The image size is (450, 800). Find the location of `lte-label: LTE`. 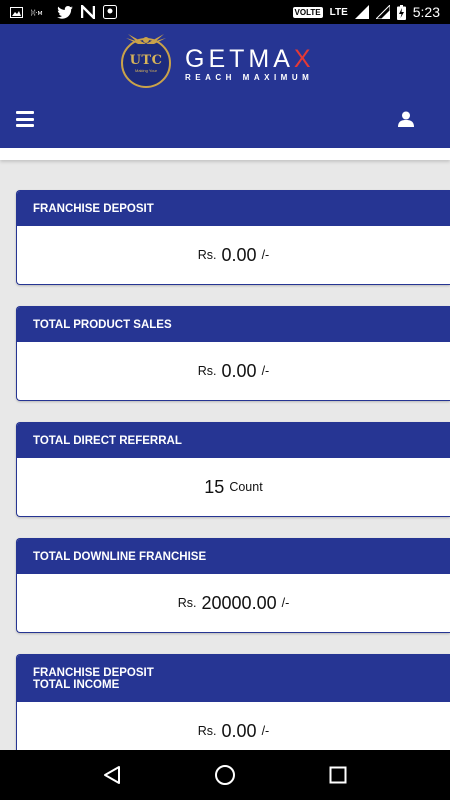

lte-label: LTE is located at coordinates (338, 12).